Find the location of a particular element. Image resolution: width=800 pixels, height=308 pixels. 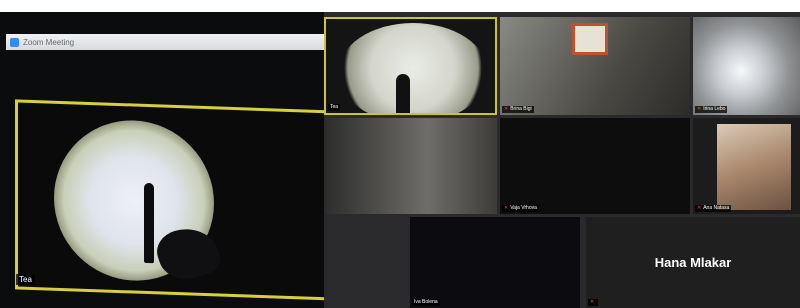

participant-name-tag: ✕ Brina Bigi is located at coordinates (518, 109).